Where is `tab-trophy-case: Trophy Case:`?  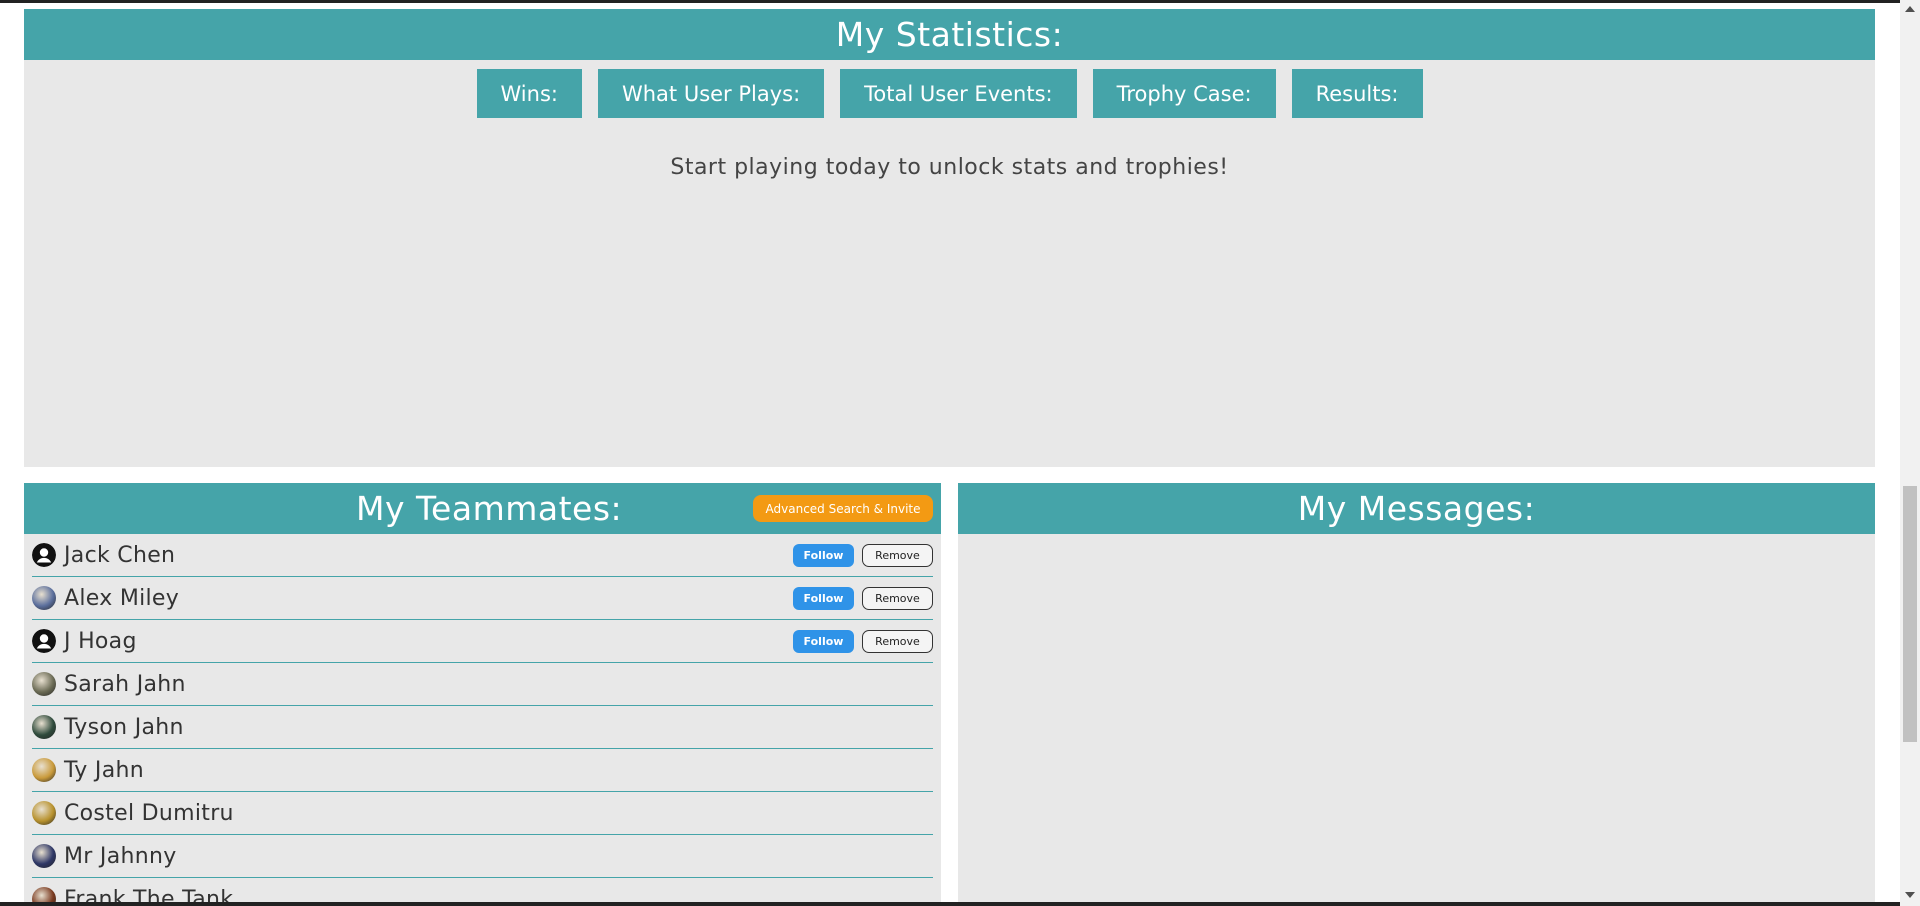 tab-trophy-case: Trophy Case: is located at coordinates (1184, 93).